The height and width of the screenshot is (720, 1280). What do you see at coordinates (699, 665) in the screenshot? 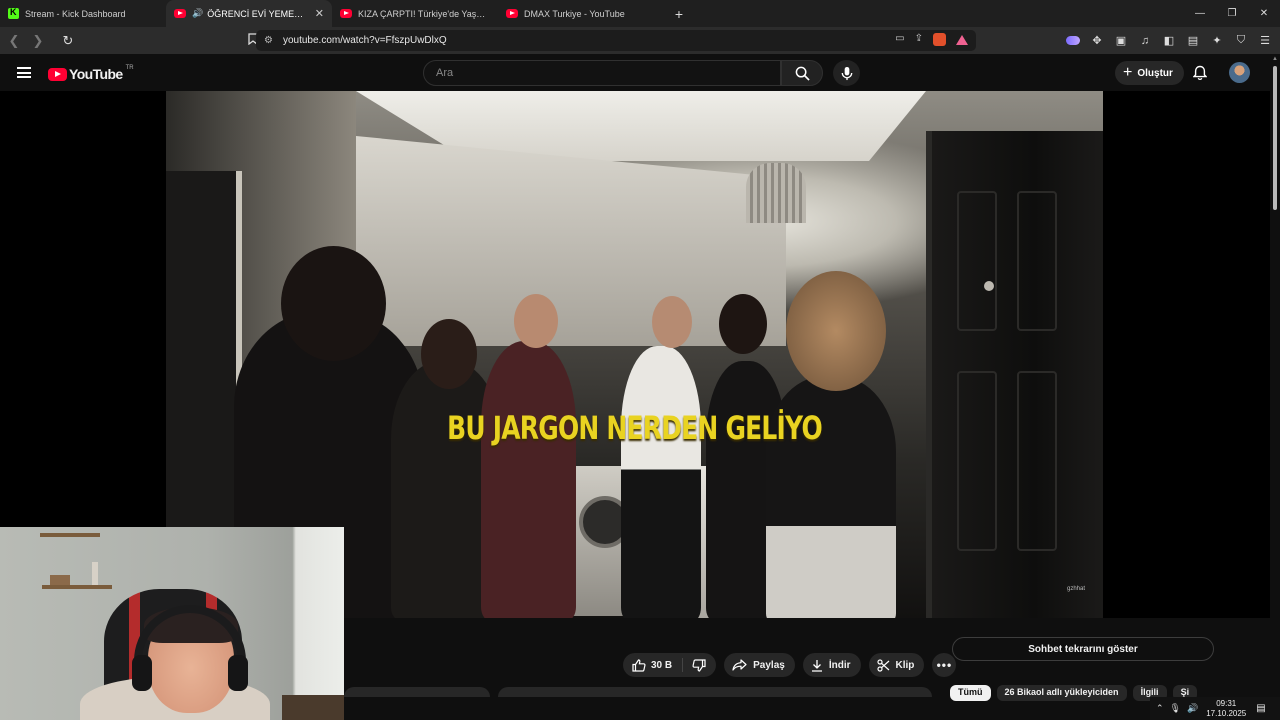
I see `dislike-button` at bounding box center [699, 665].